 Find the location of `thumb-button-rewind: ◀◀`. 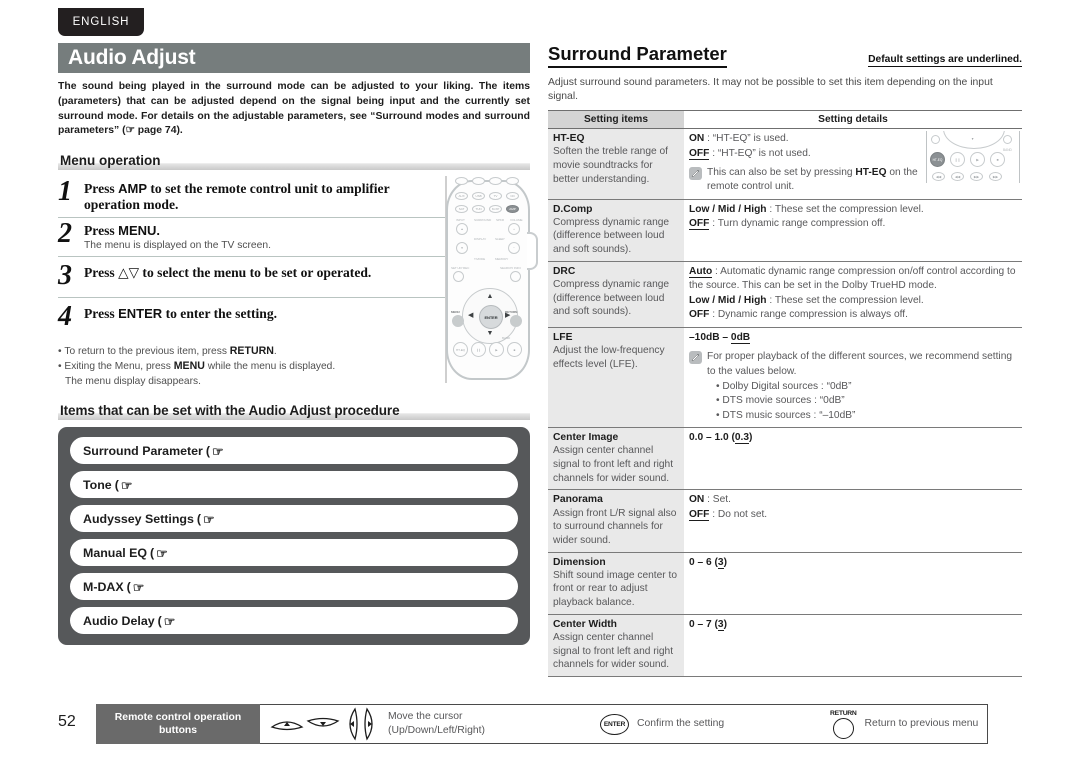

thumb-button-rewind: ◀◀ is located at coordinates (957, 177).